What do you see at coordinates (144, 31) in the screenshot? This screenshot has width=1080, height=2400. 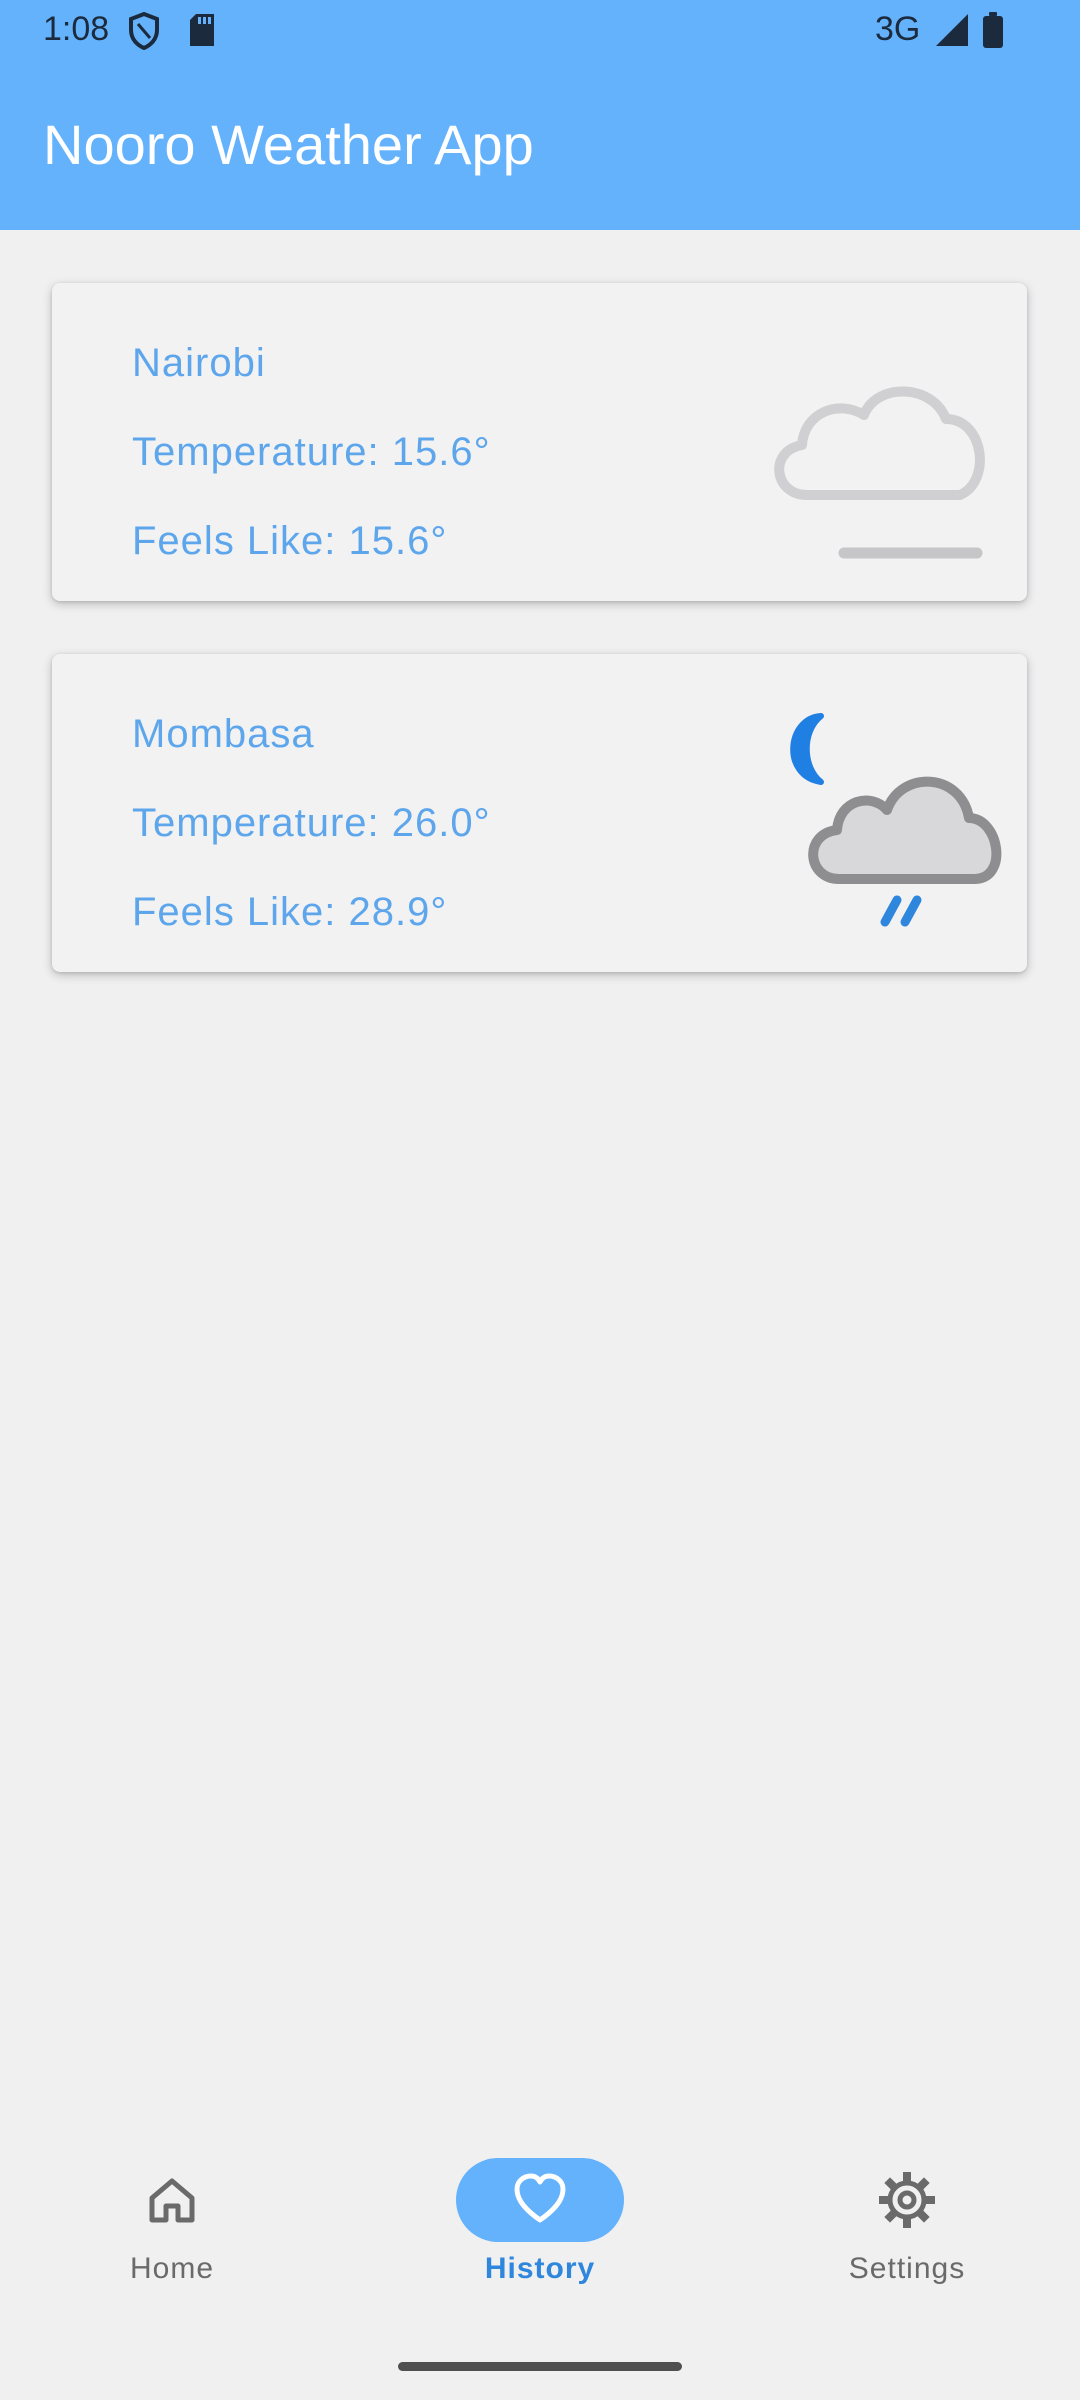 I see `shield-icon` at bounding box center [144, 31].